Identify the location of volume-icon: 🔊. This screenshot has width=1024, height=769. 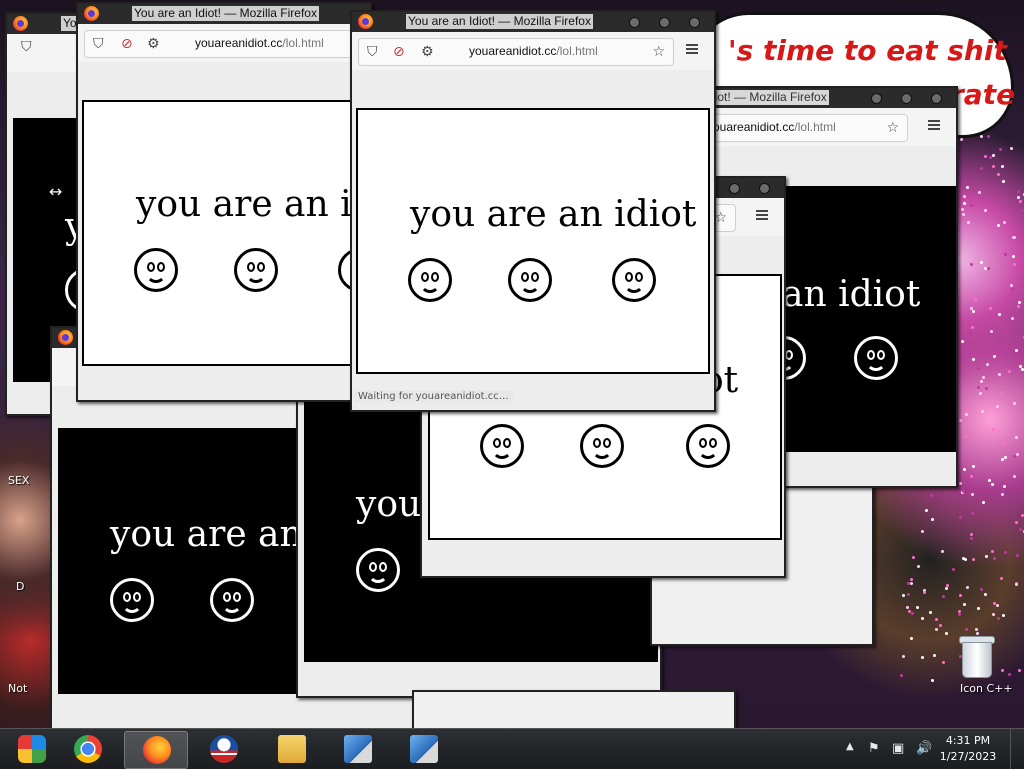
(924, 748).